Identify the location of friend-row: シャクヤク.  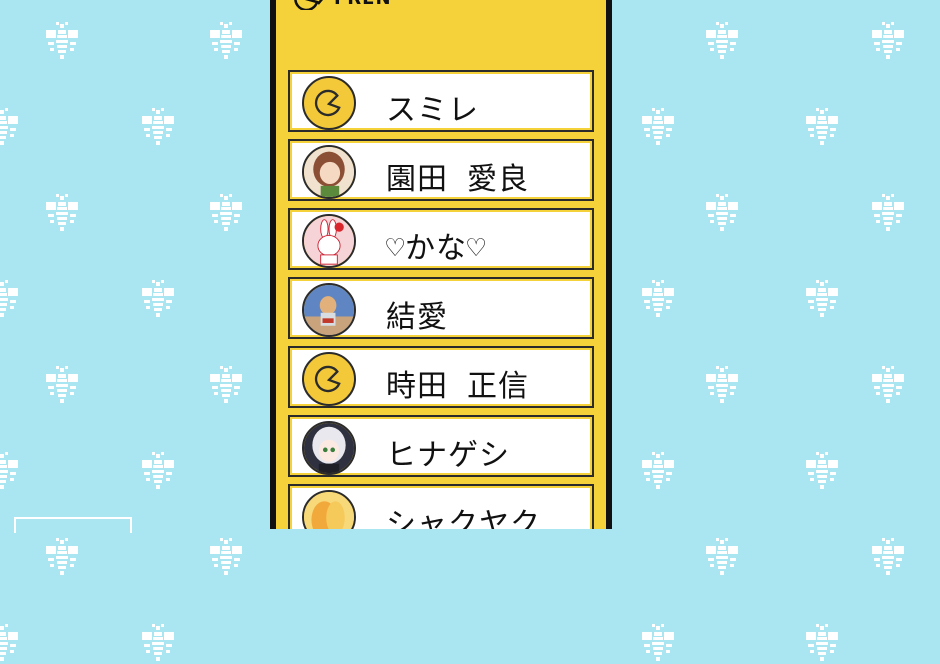
(441, 506).